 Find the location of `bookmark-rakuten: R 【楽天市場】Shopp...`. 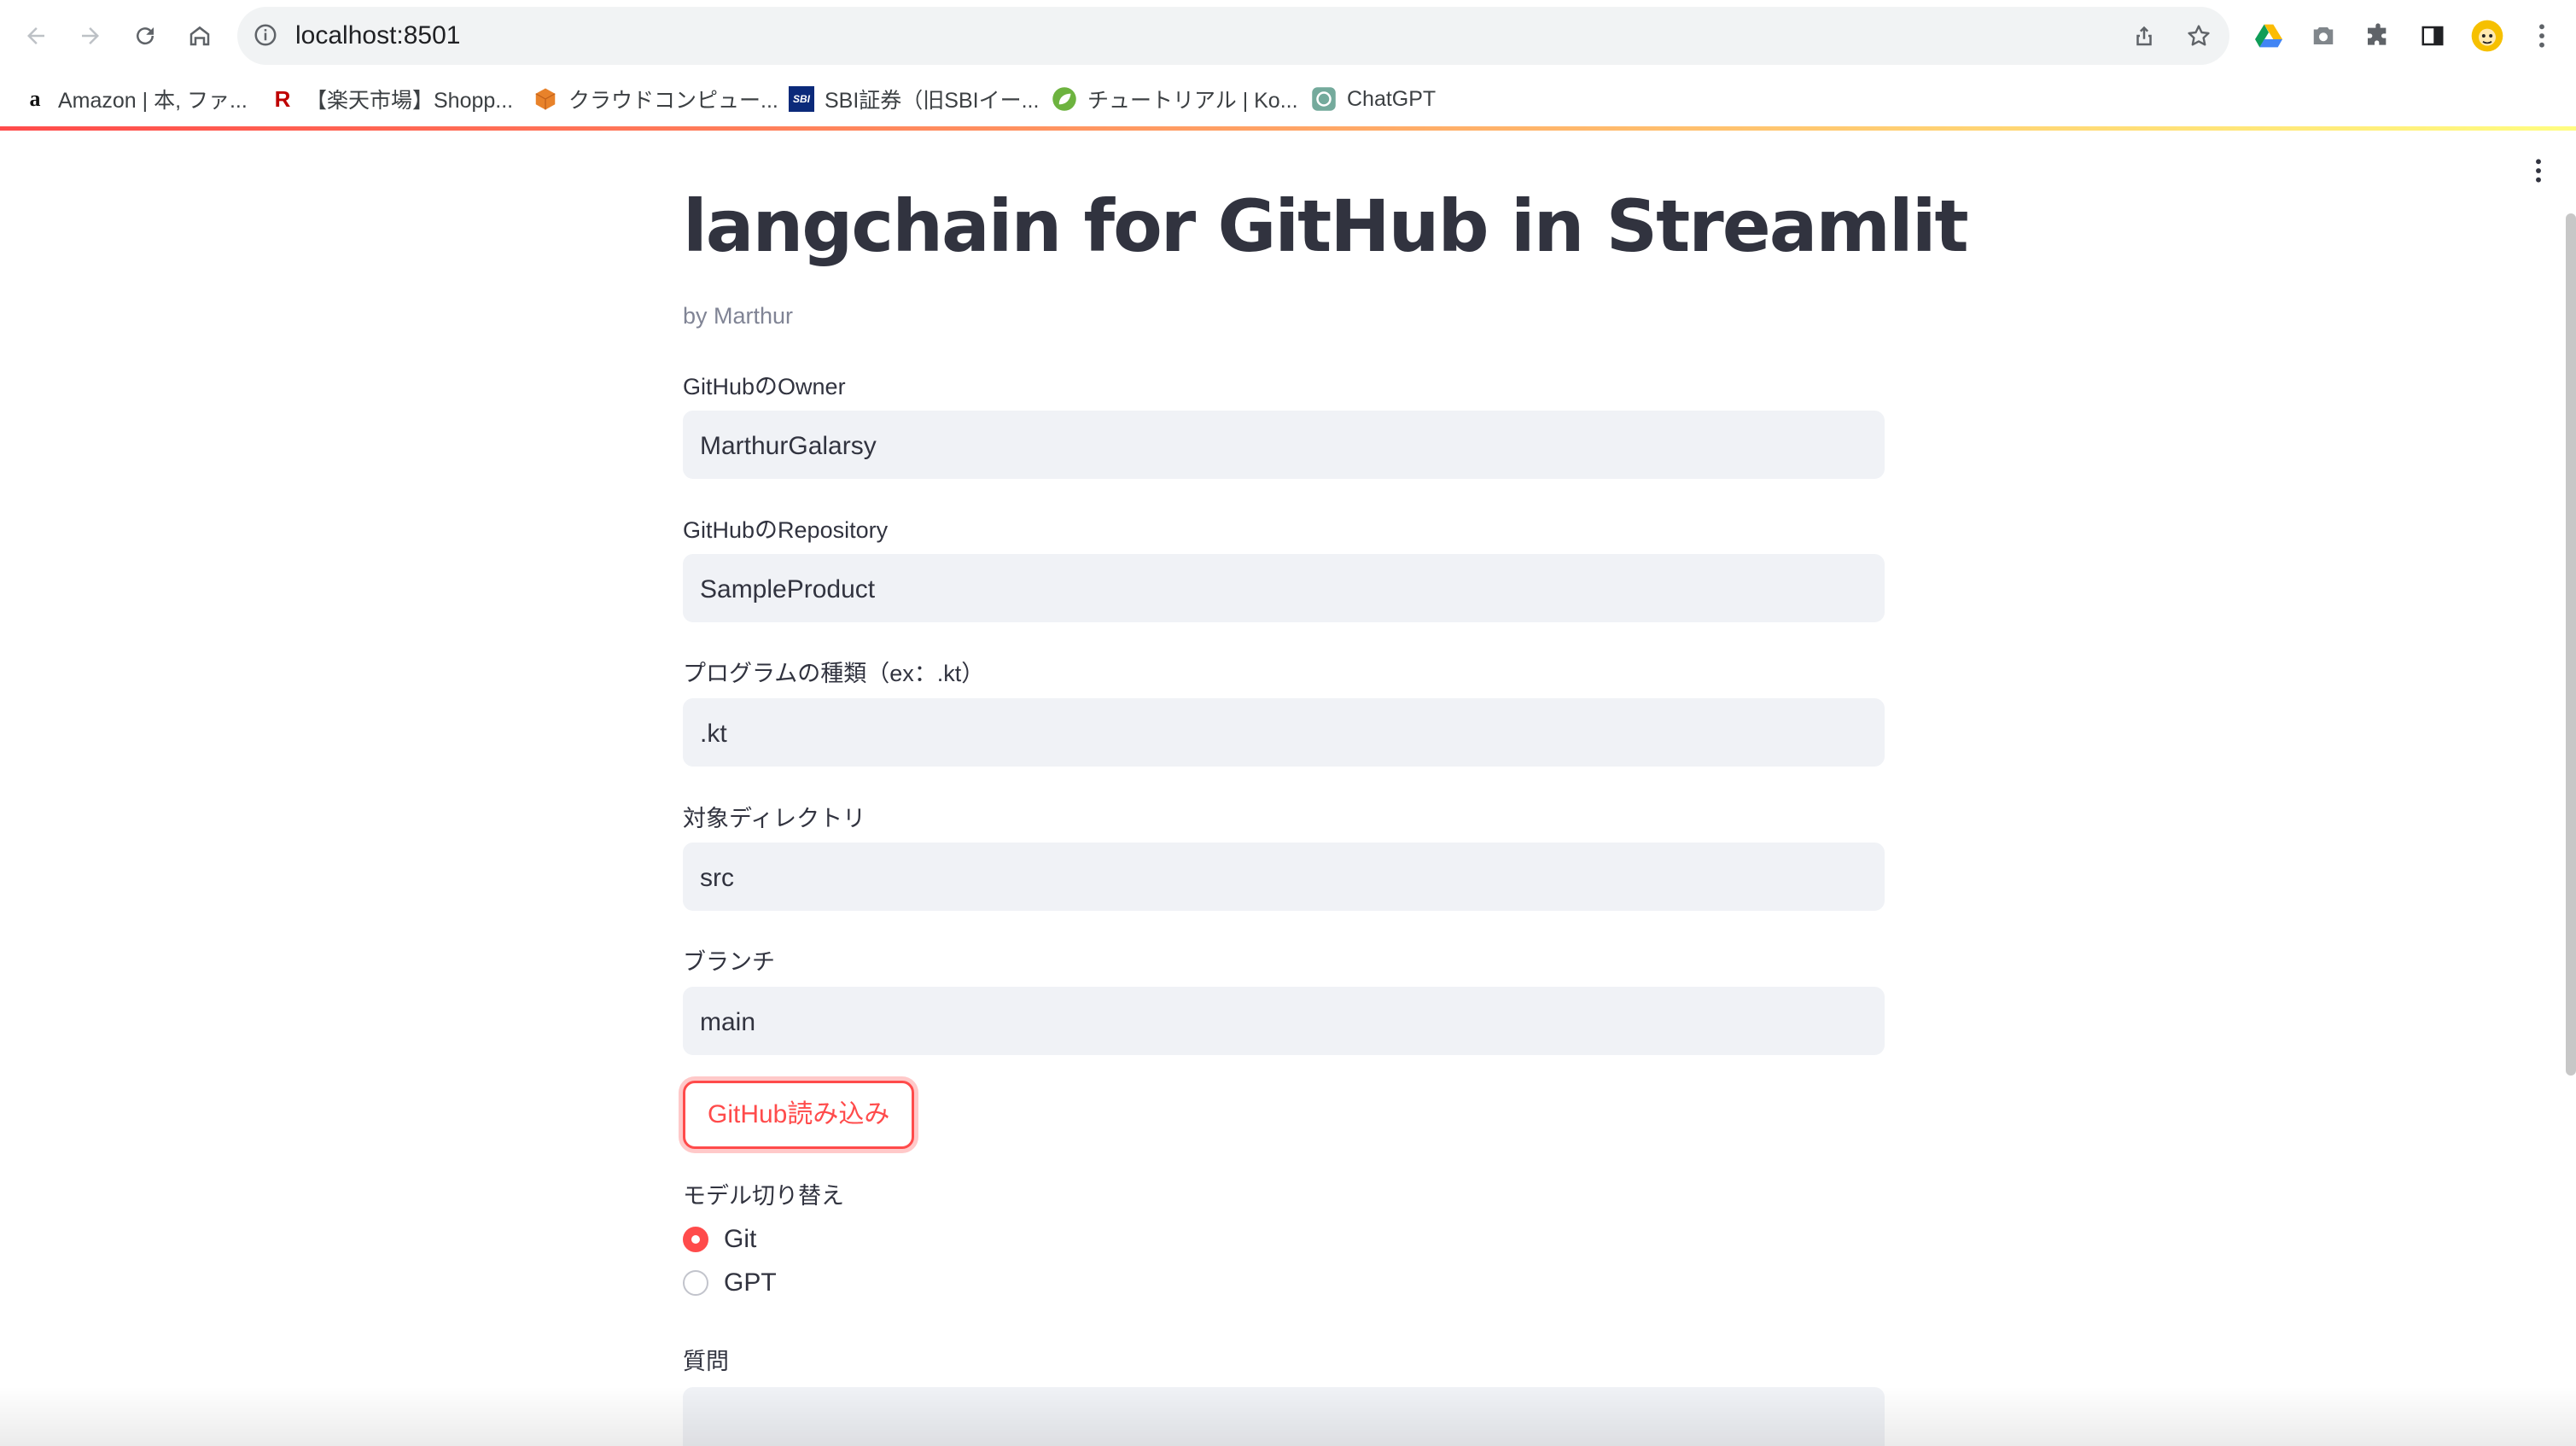

bookmark-rakuten: R 【楽天市場】Shopp... is located at coordinates (392, 99).